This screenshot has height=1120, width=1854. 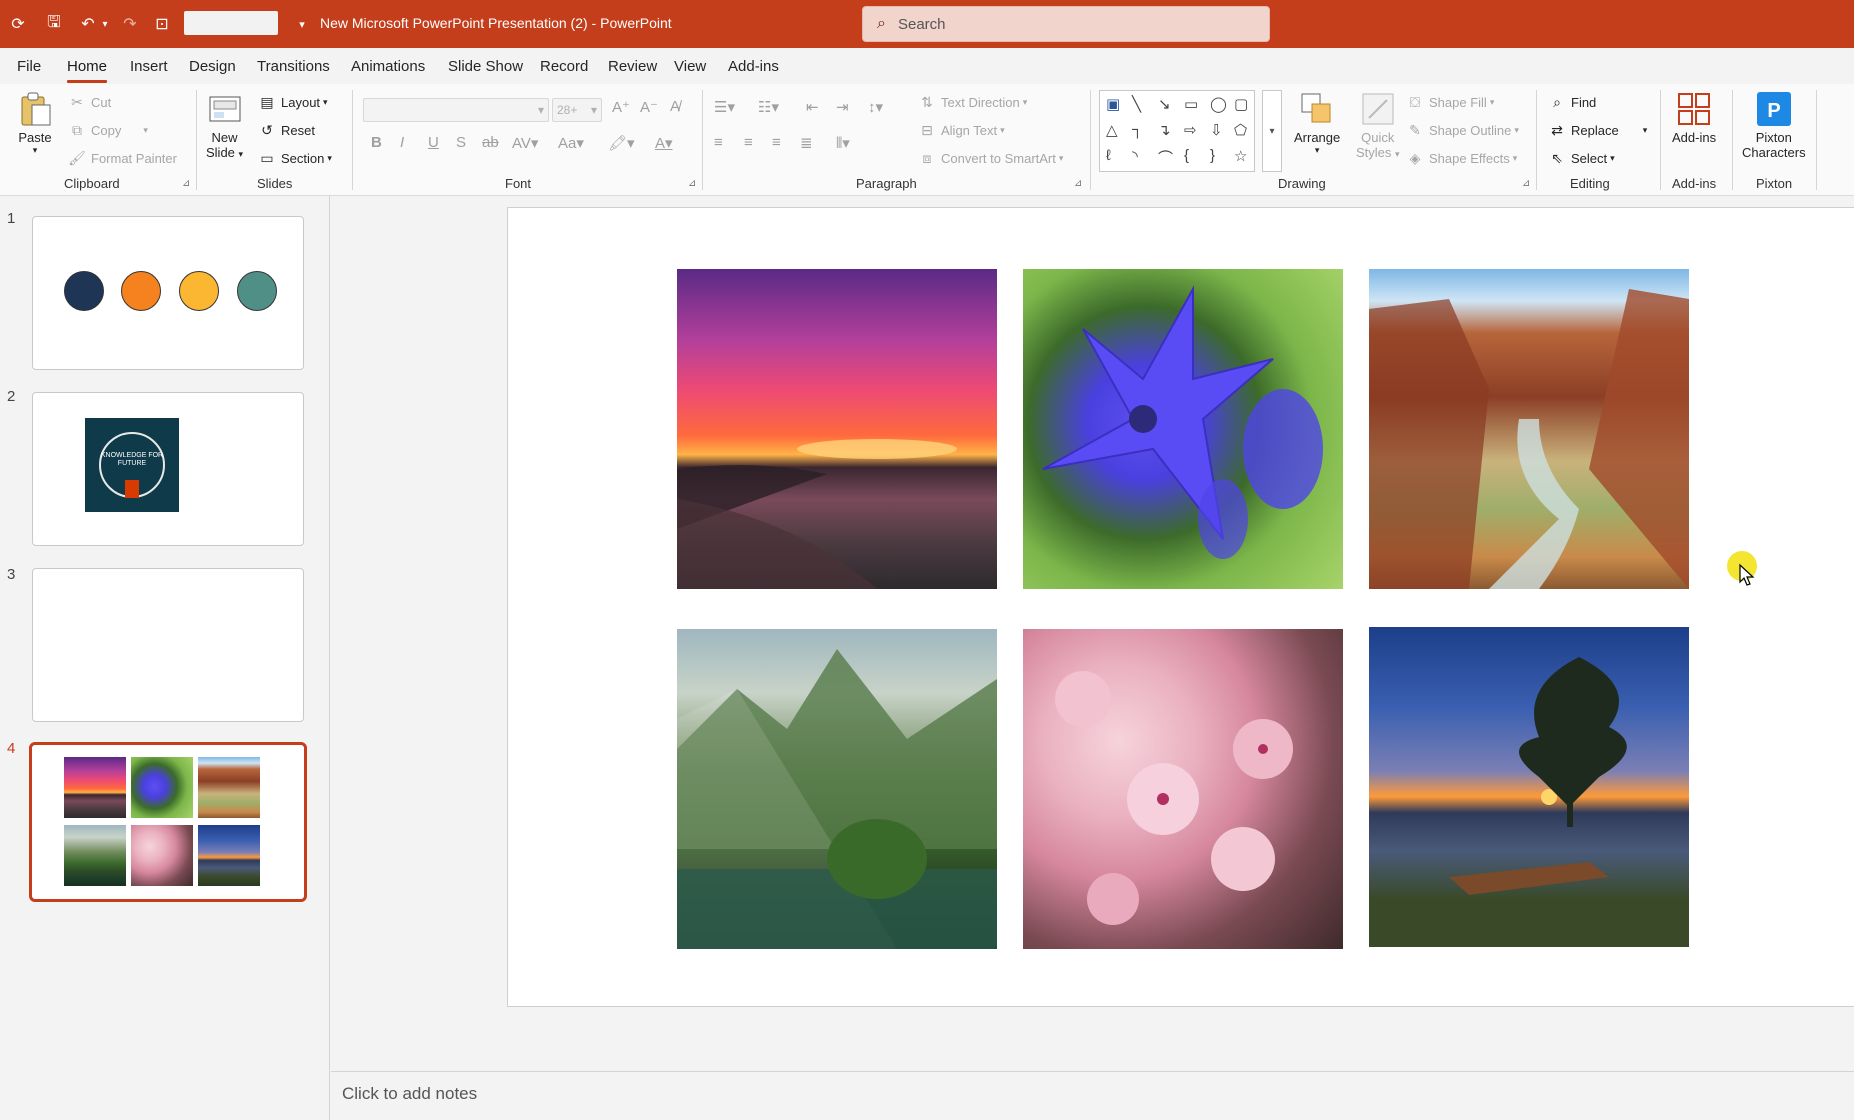 I want to click on right-brace-shape-icon: }, so click(x=1212, y=155).